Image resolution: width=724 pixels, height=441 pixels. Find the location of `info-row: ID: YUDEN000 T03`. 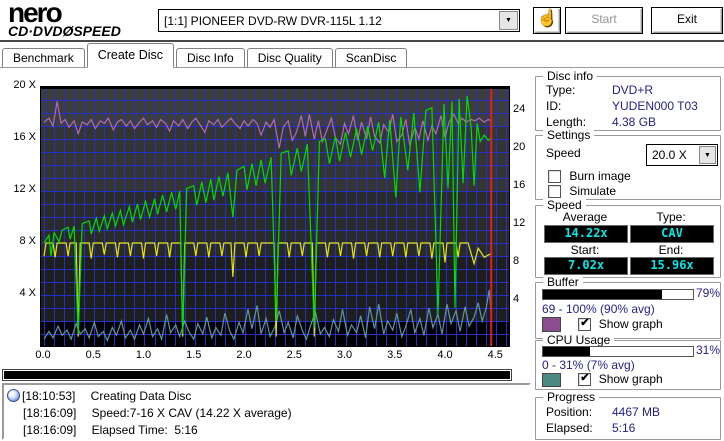

info-row: ID: YUDEN000 T03 is located at coordinates (631, 106).